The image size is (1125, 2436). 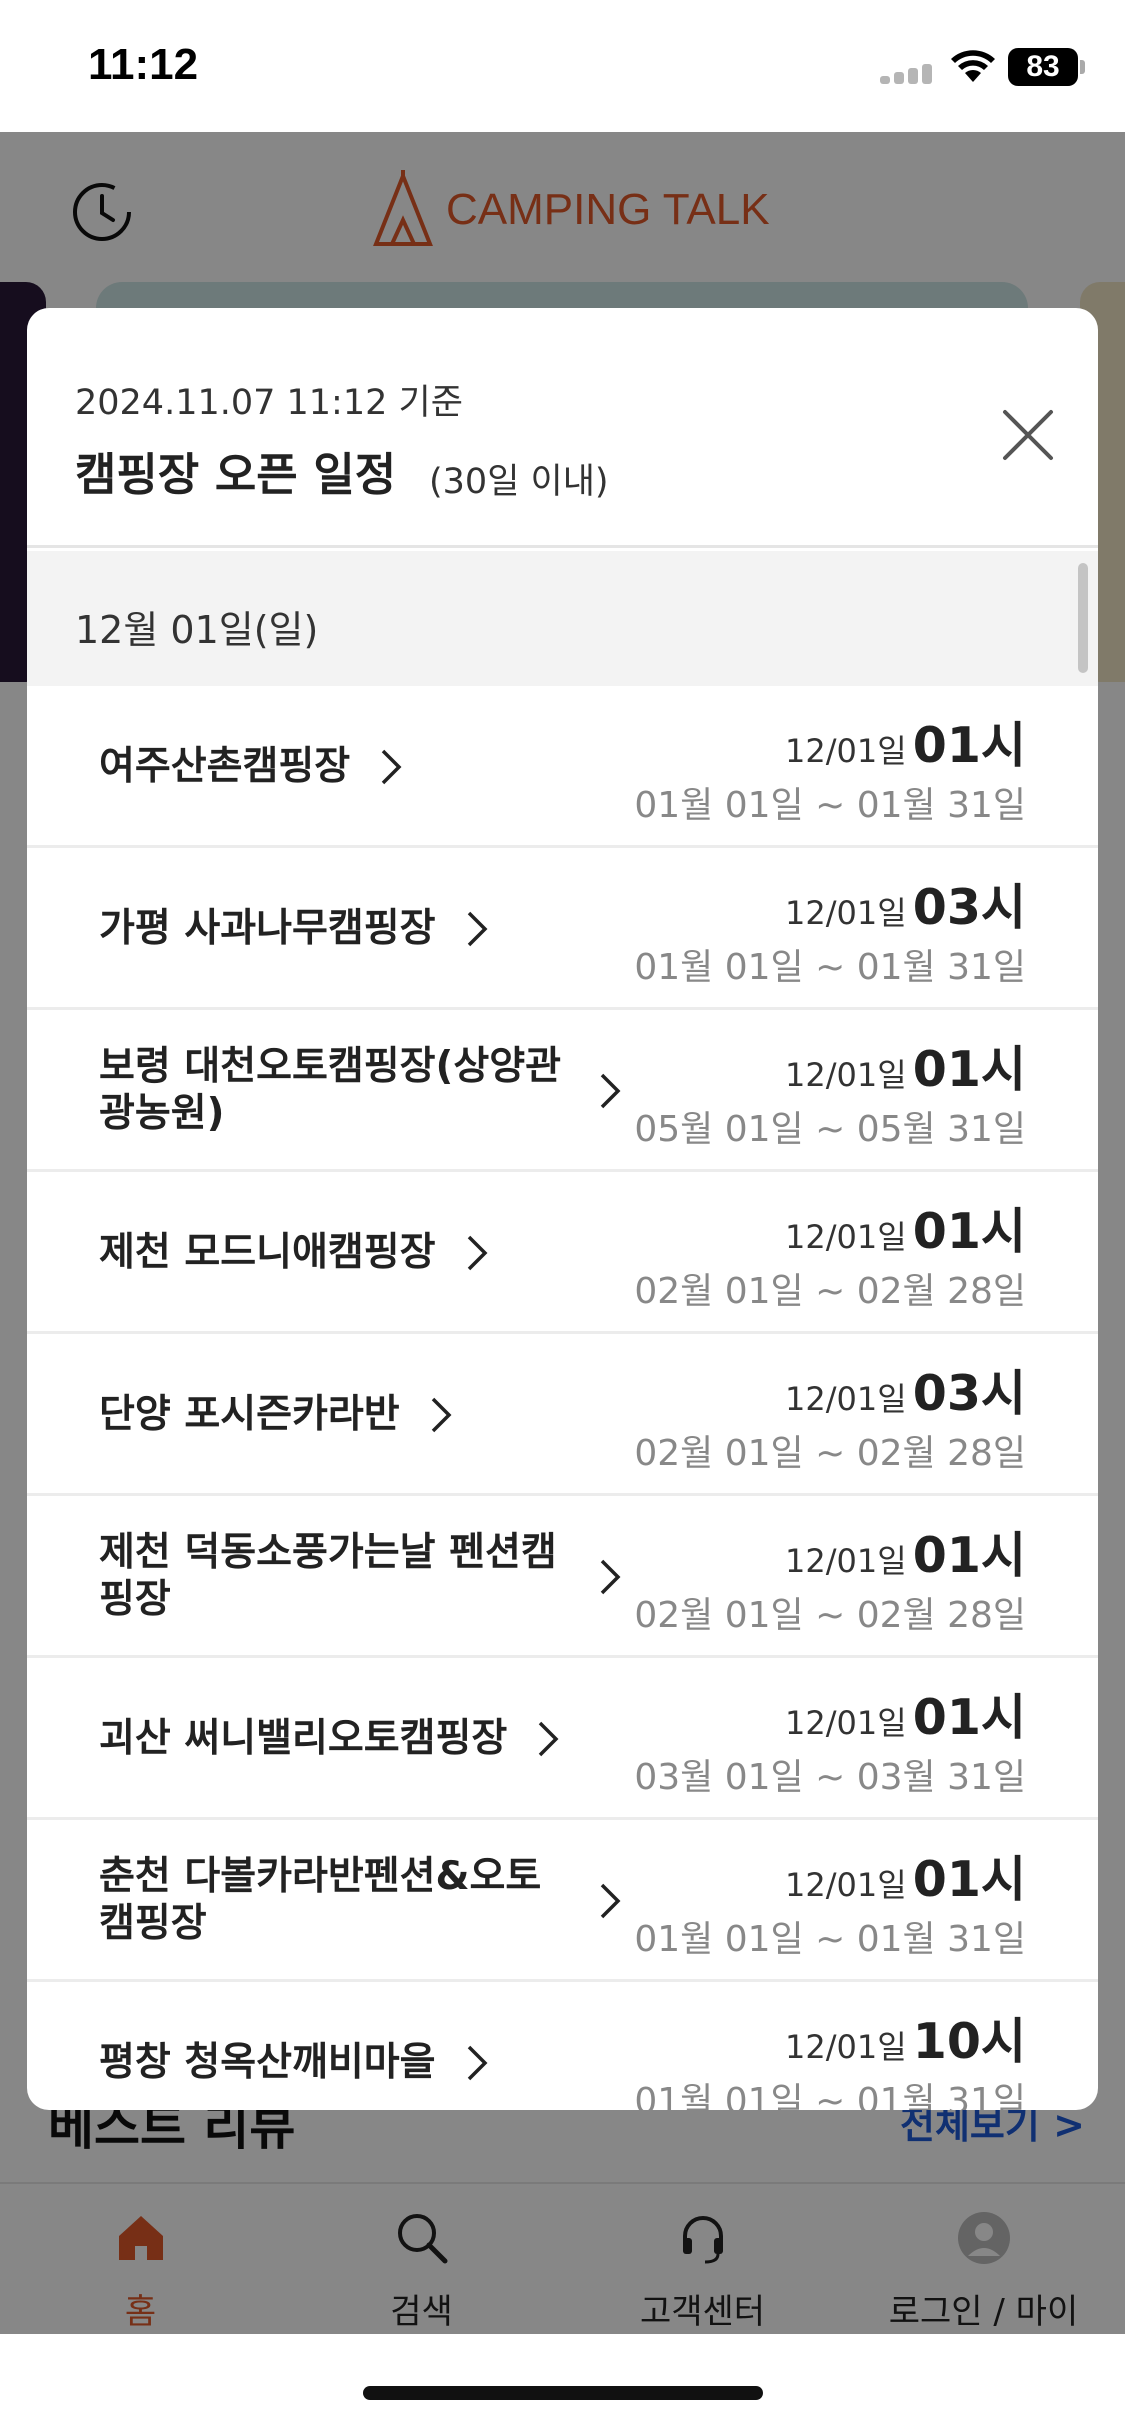 What do you see at coordinates (1082, 67) in the screenshot?
I see `battery-tip` at bounding box center [1082, 67].